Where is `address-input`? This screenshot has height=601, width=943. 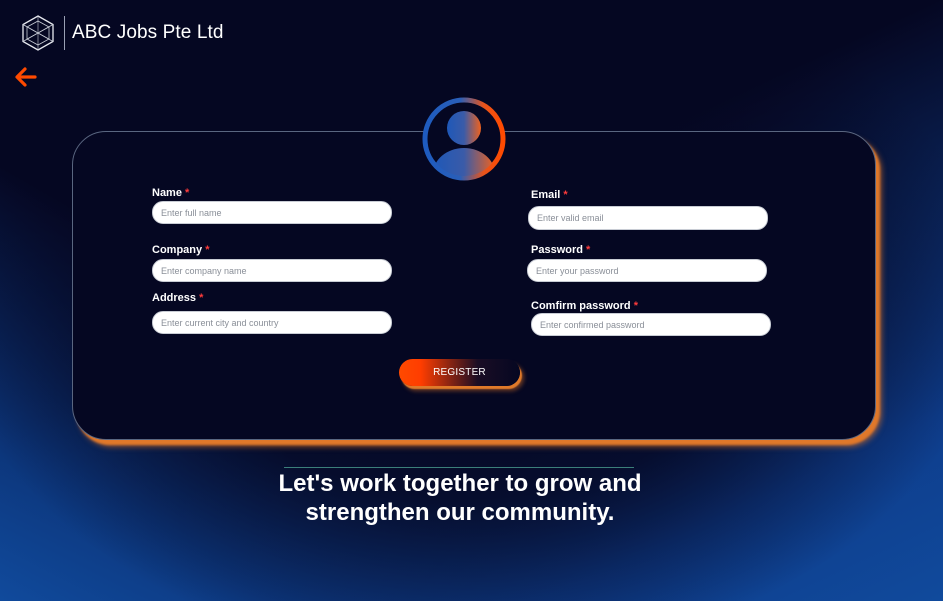
address-input is located at coordinates (272, 322).